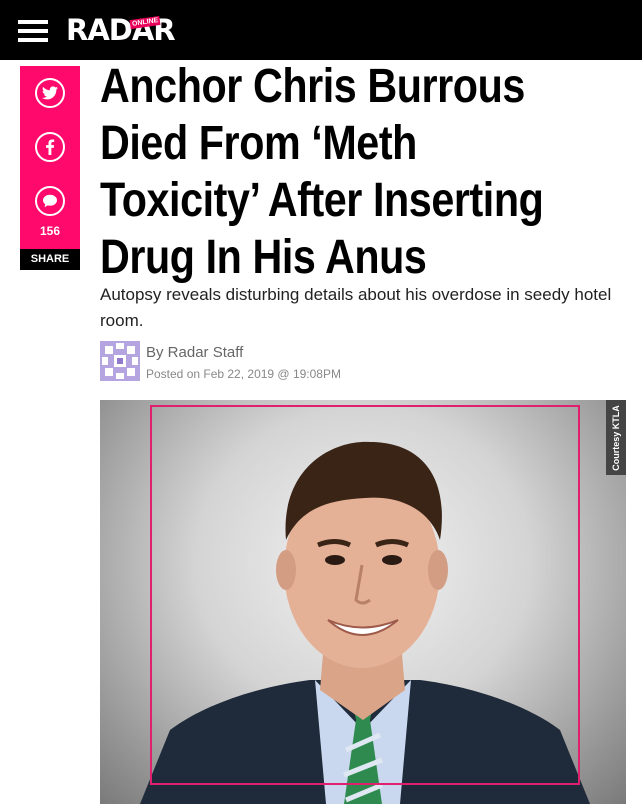 The height and width of the screenshot is (804, 642). I want to click on headline-line: Toxicity’ After Inserting, so click(322, 200).